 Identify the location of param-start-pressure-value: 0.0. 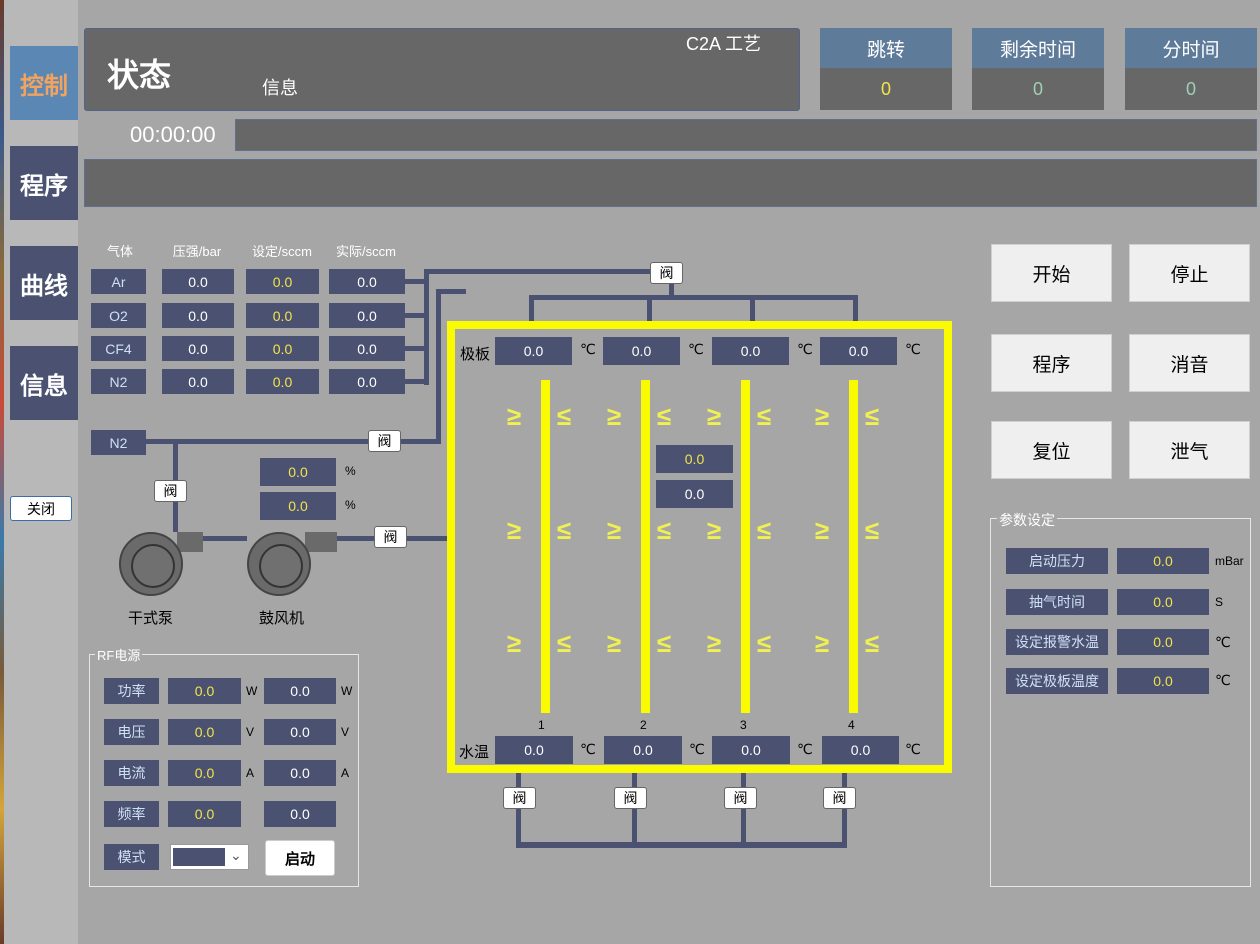
(1163, 561).